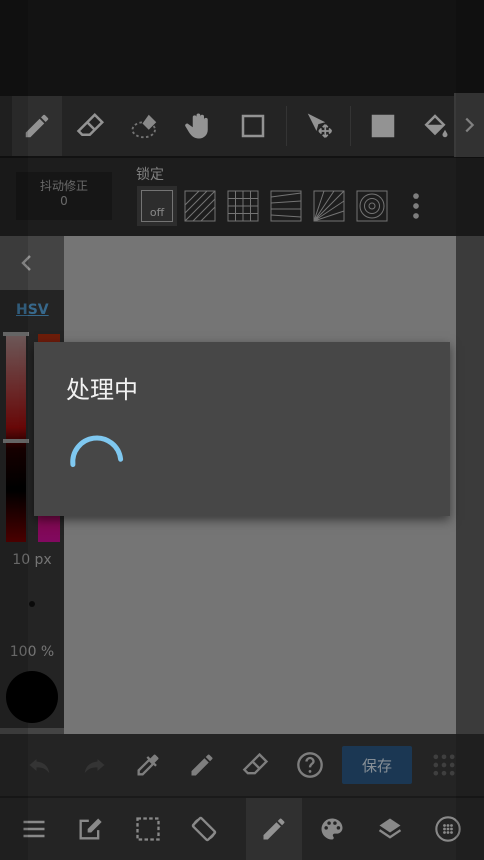 The width and height of the screenshot is (484, 860). What do you see at coordinates (470, 430) in the screenshot?
I see `overlay-edge-right` at bounding box center [470, 430].